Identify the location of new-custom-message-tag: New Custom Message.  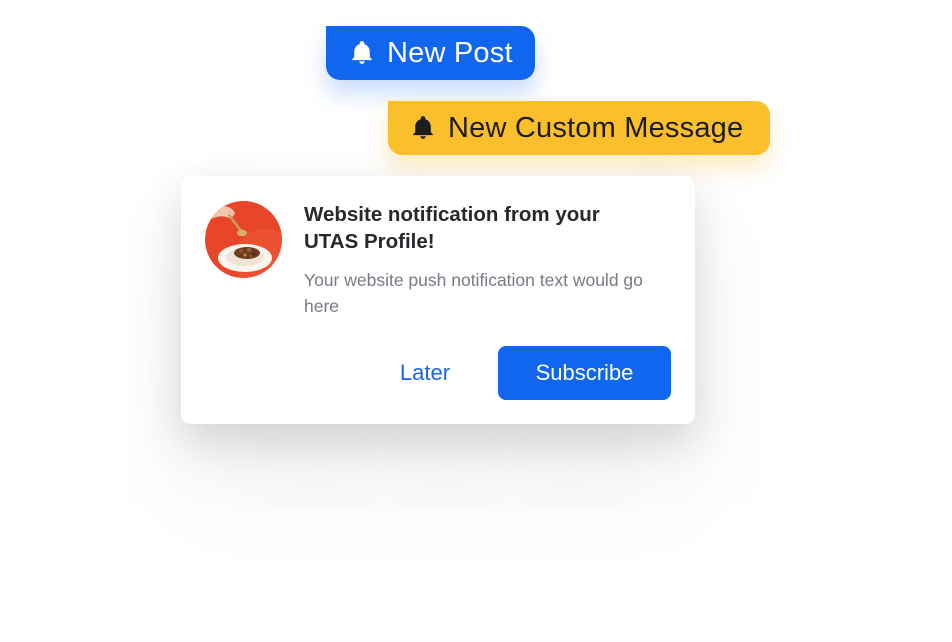
(579, 128).